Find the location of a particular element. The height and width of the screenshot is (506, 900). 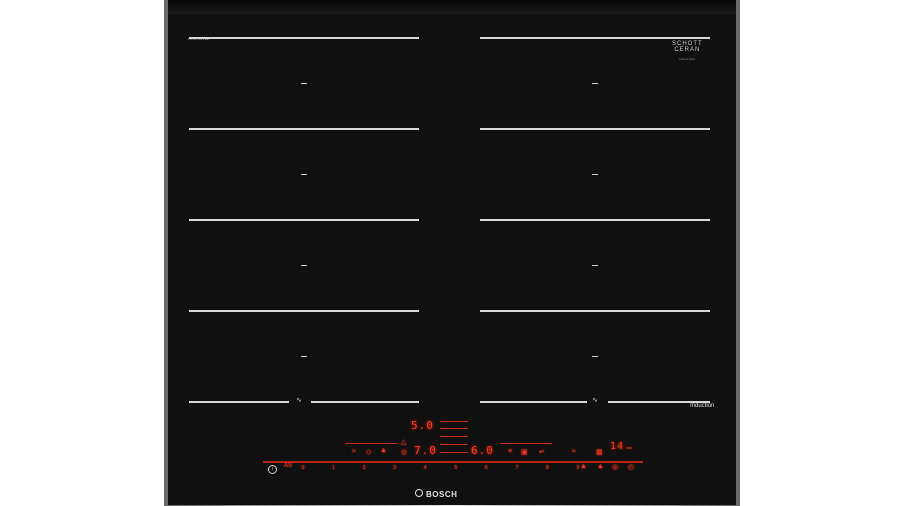

lock-icon: ▣ is located at coordinates (524, 452).